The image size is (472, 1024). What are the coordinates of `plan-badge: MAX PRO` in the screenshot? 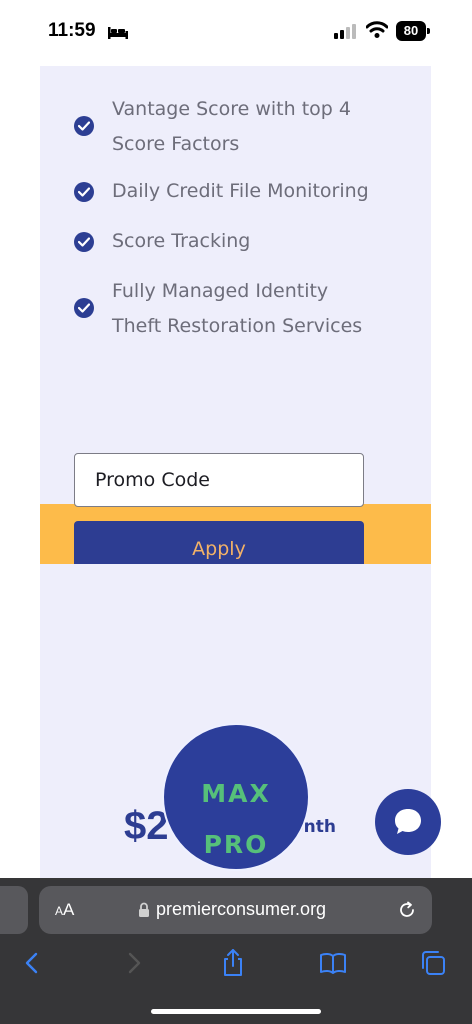 It's located at (236, 797).